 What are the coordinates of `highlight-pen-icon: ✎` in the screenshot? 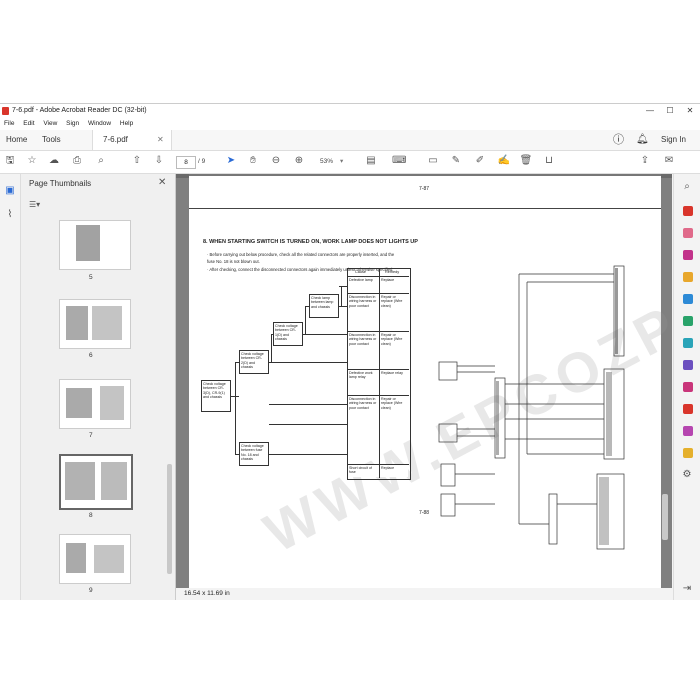 It's located at (456, 161).